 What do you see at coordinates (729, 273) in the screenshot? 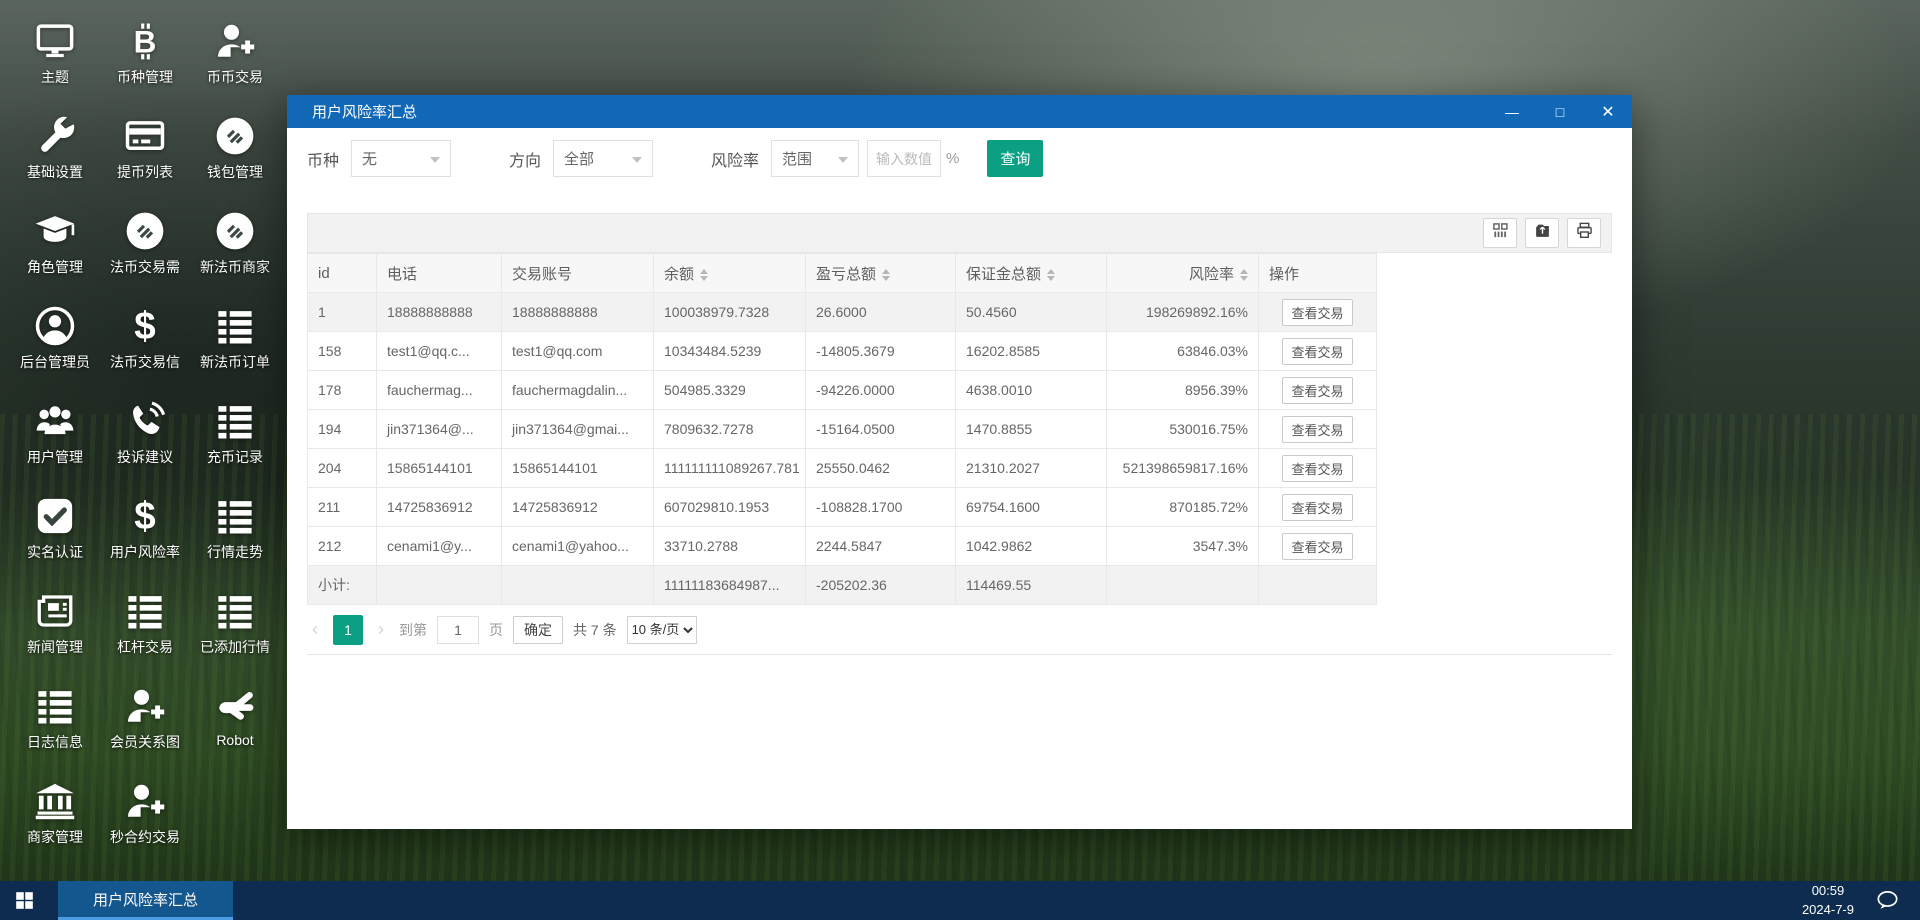
I see `column-header: 余额` at bounding box center [729, 273].